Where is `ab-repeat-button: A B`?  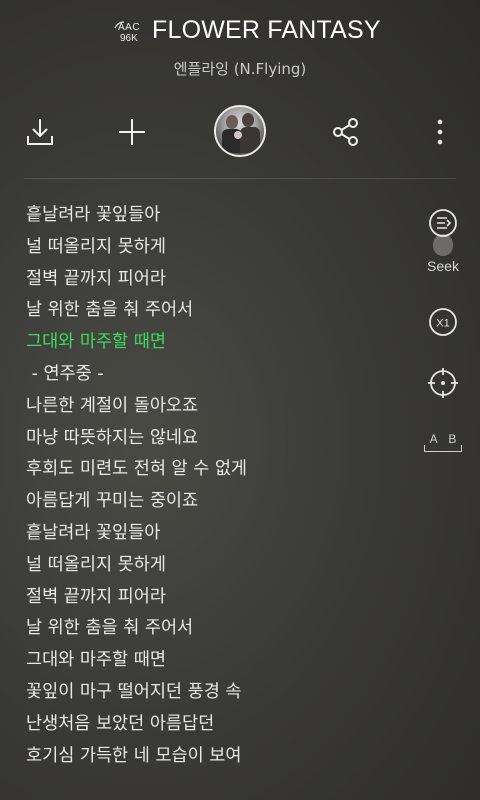
ab-repeat-button: A B is located at coordinates (443, 442).